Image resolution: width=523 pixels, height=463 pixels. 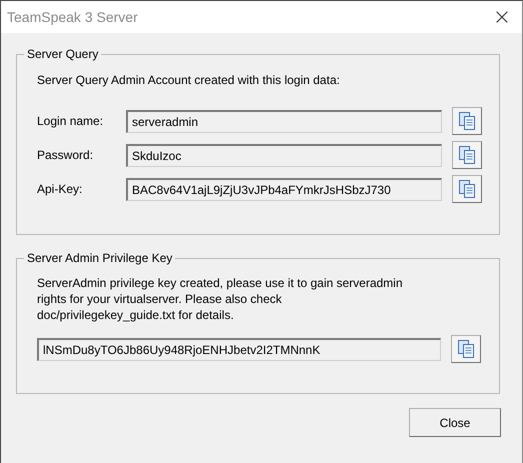 What do you see at coordinates (60, 189) in the screenshot?
I see `field-label: Api-Key:` at bounding box center [60, 189].